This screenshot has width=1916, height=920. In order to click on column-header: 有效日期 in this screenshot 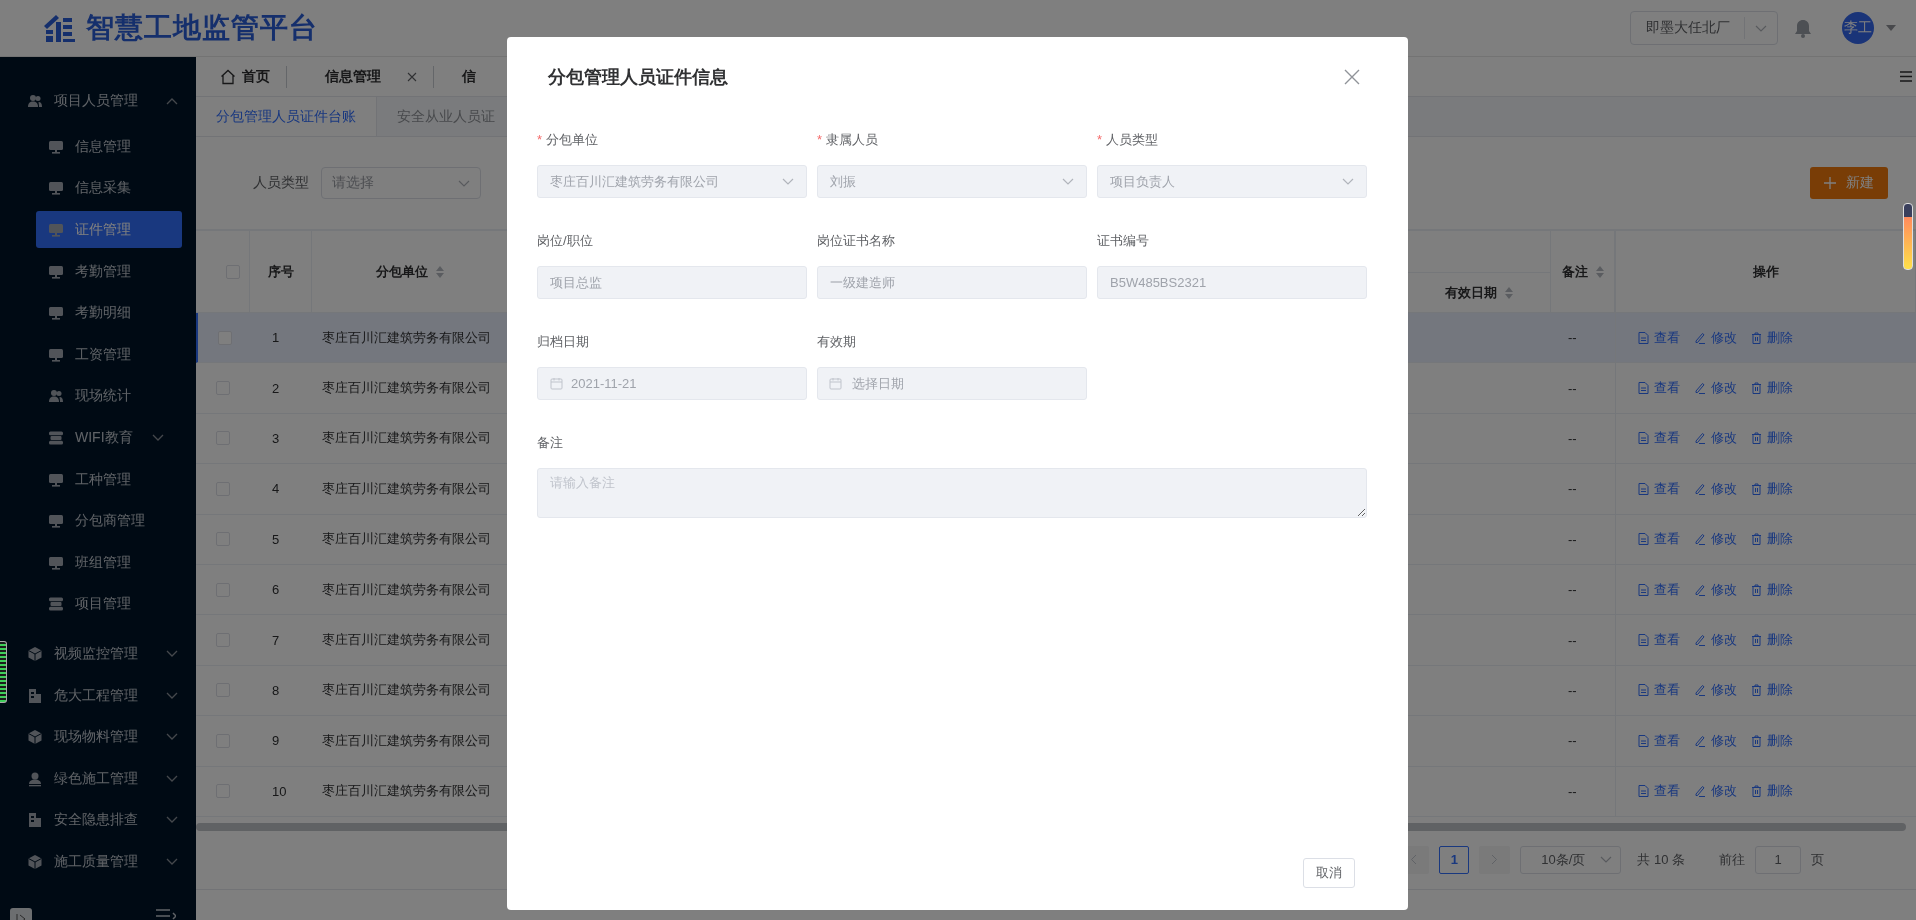, I will do `click(1479, 292)`.